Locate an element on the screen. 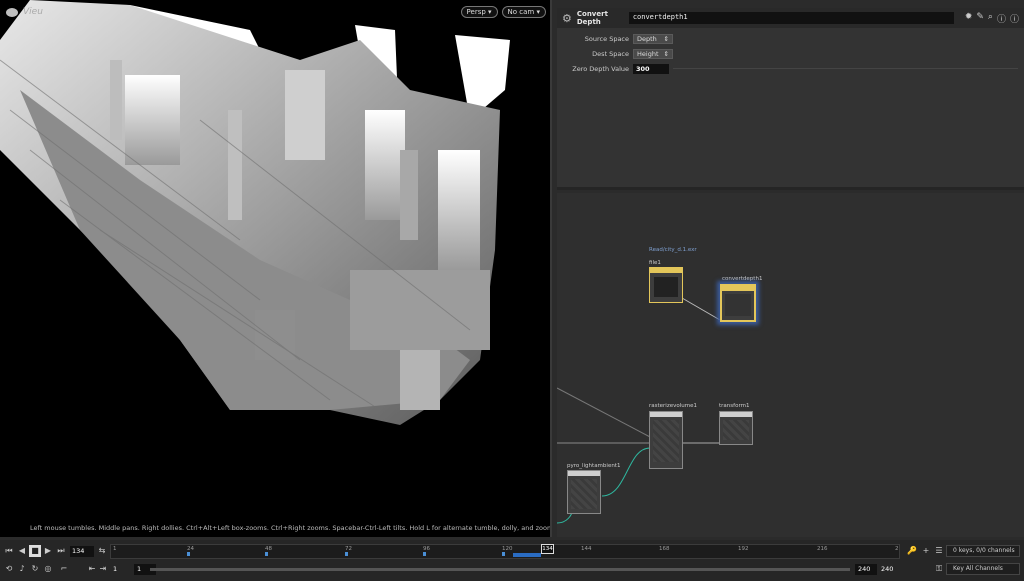 The image size is (1024, 581). search-icon: ⌕ is located at coordinates (990, 18).